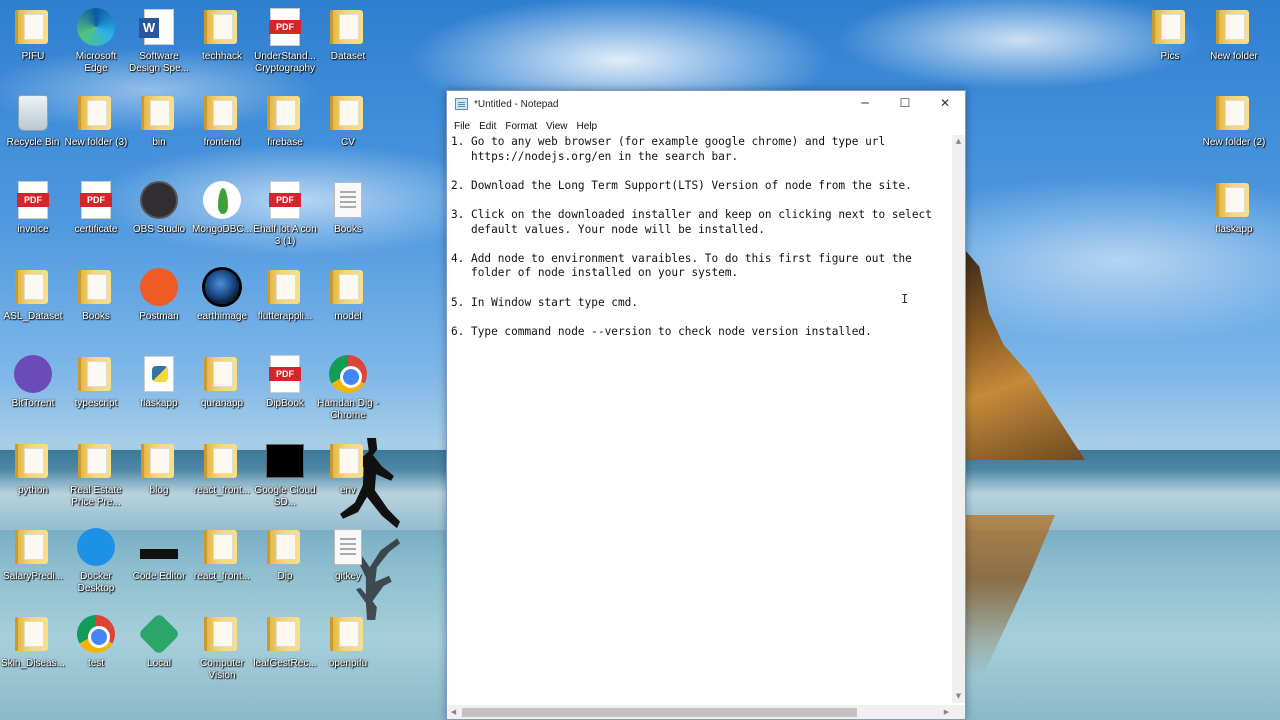 This screenshot has width=1280, height=720. I want to click on desktop-icon: earthimage, so click(222, 307).